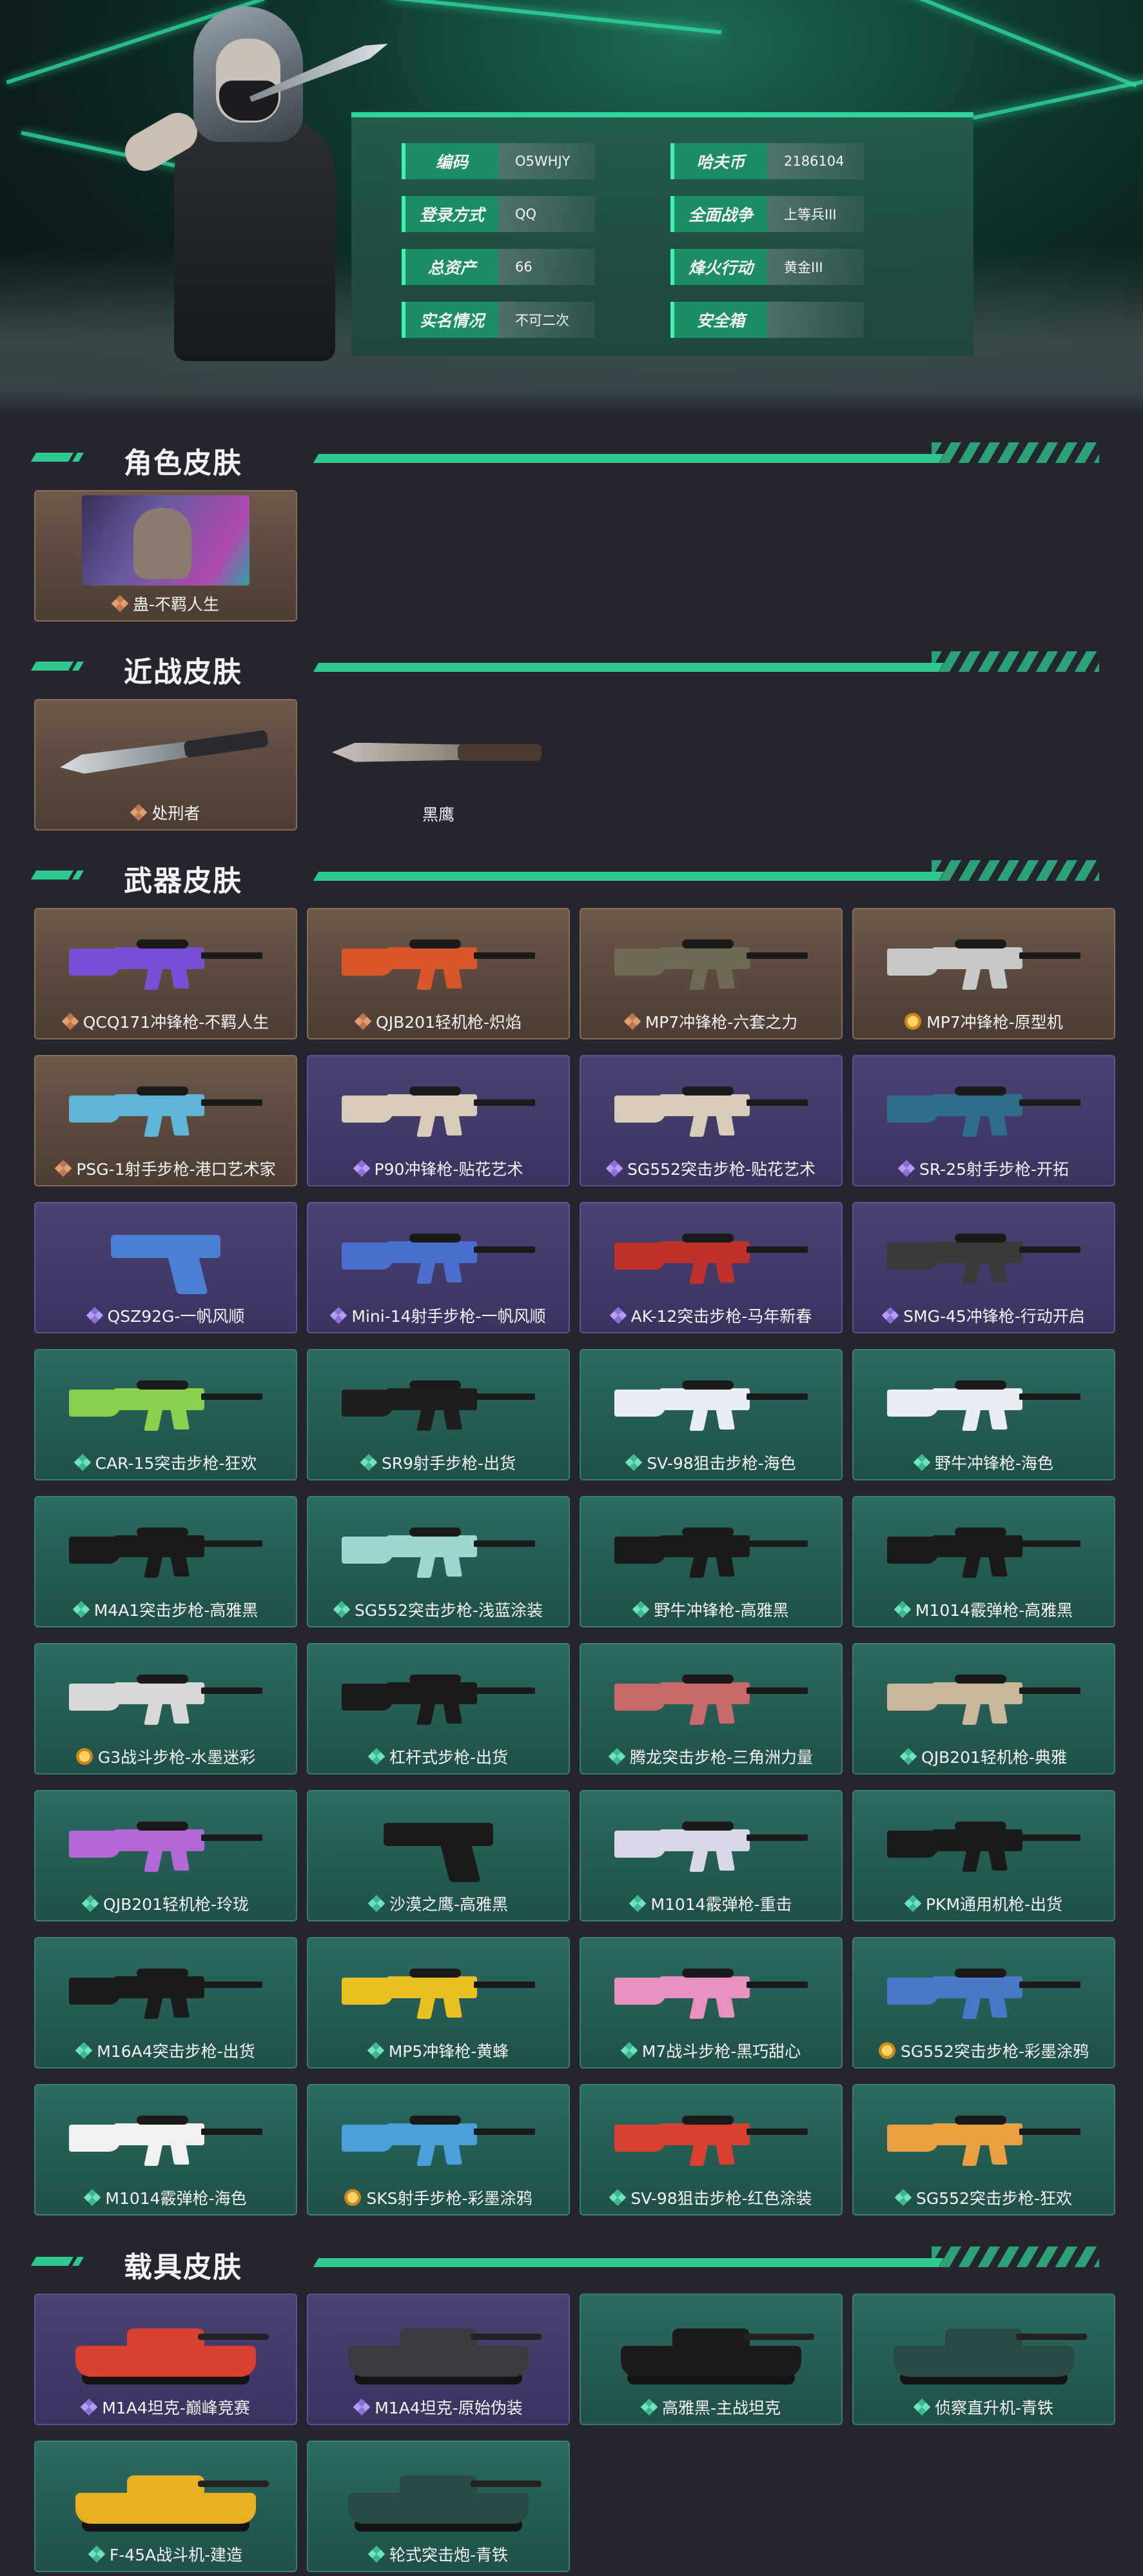 This screenshot has width=1143, height=2576. I want to click on skin-name-label: SMG-45冲锋枪-行动开启, so click(984, 1315).